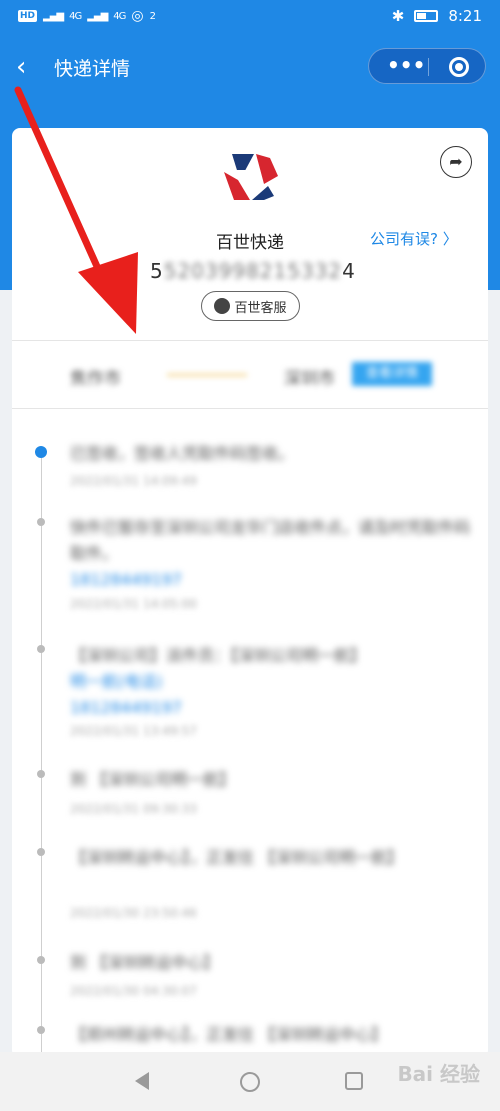 The image size is (500, 1111). Describe the element at coordinates (309, 379) in the screenshot. I see `route-to: 深圳市` at that location.